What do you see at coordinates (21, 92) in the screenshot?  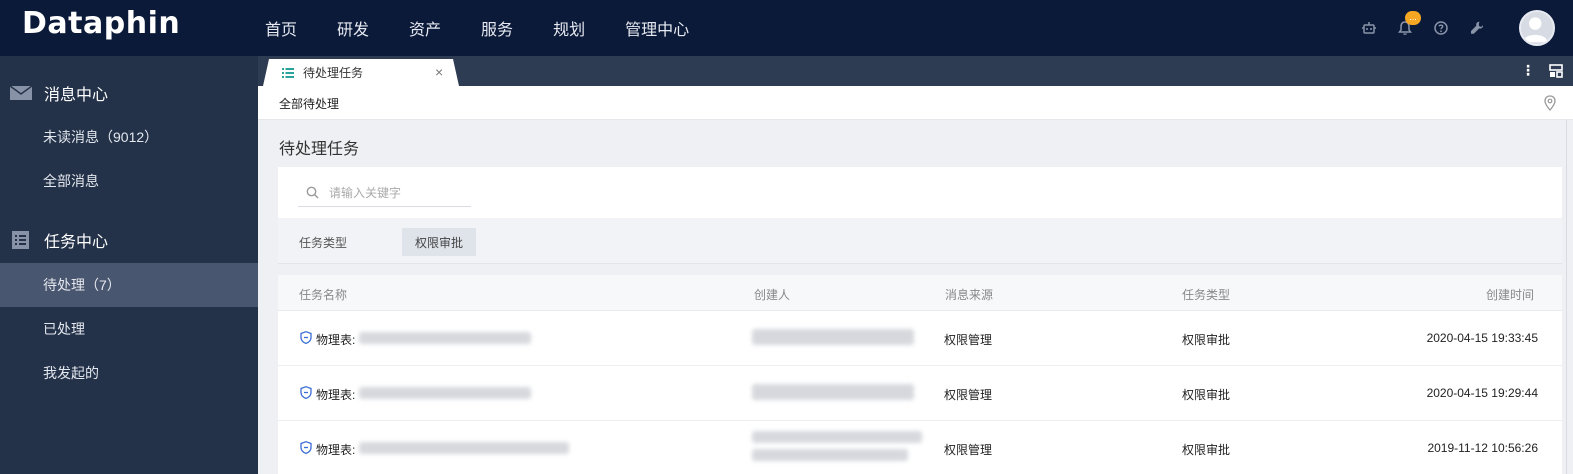 I see `mail-icon` at bounding box center [21, 92].